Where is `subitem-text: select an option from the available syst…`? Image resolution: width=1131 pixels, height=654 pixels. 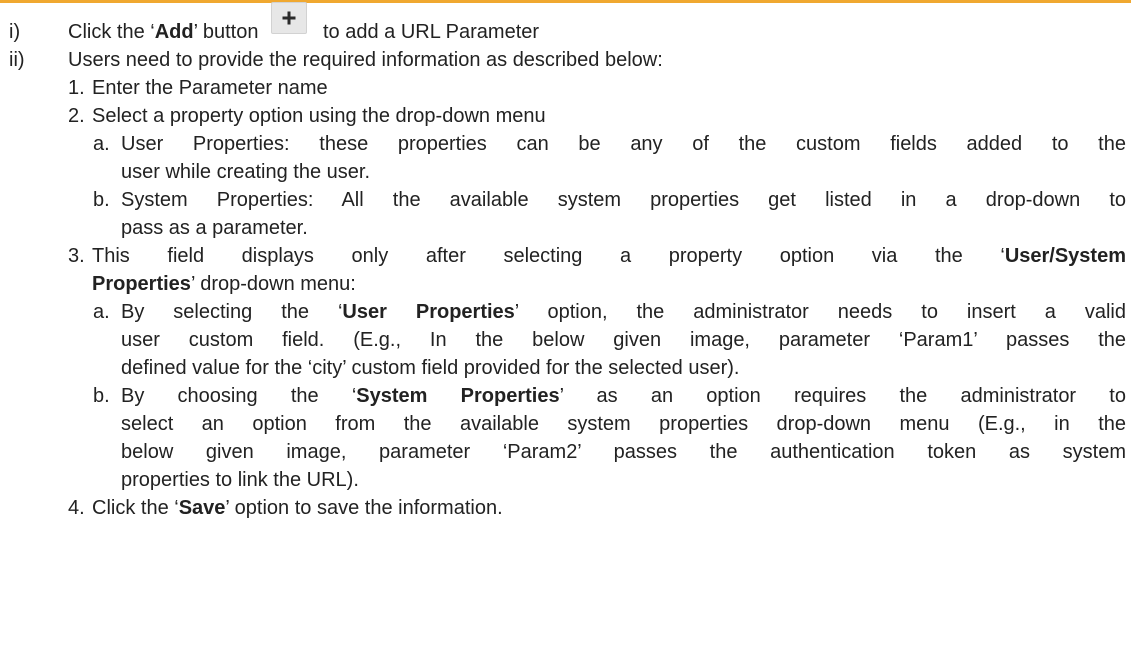 subitem-text: select an option from the available syst… is located at coordinates (623, 424).